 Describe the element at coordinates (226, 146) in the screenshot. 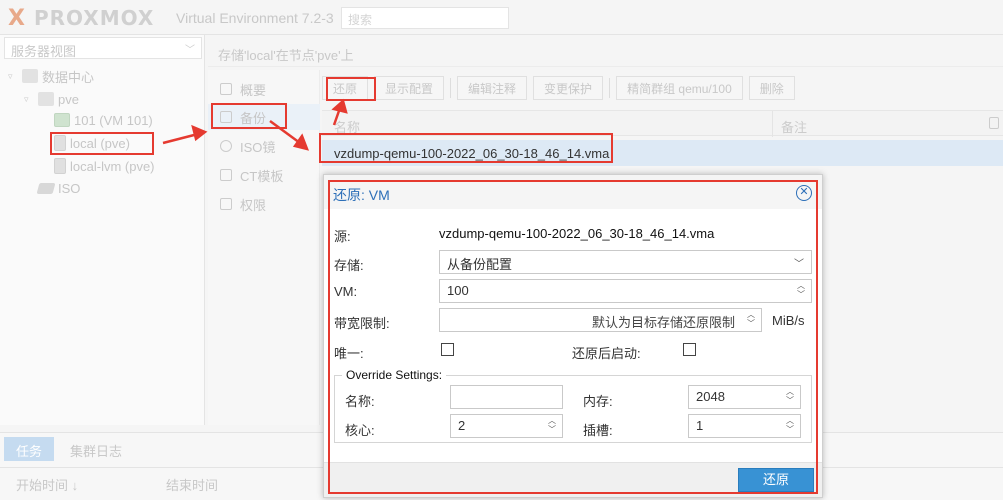

I see `disc-icon` at that location.